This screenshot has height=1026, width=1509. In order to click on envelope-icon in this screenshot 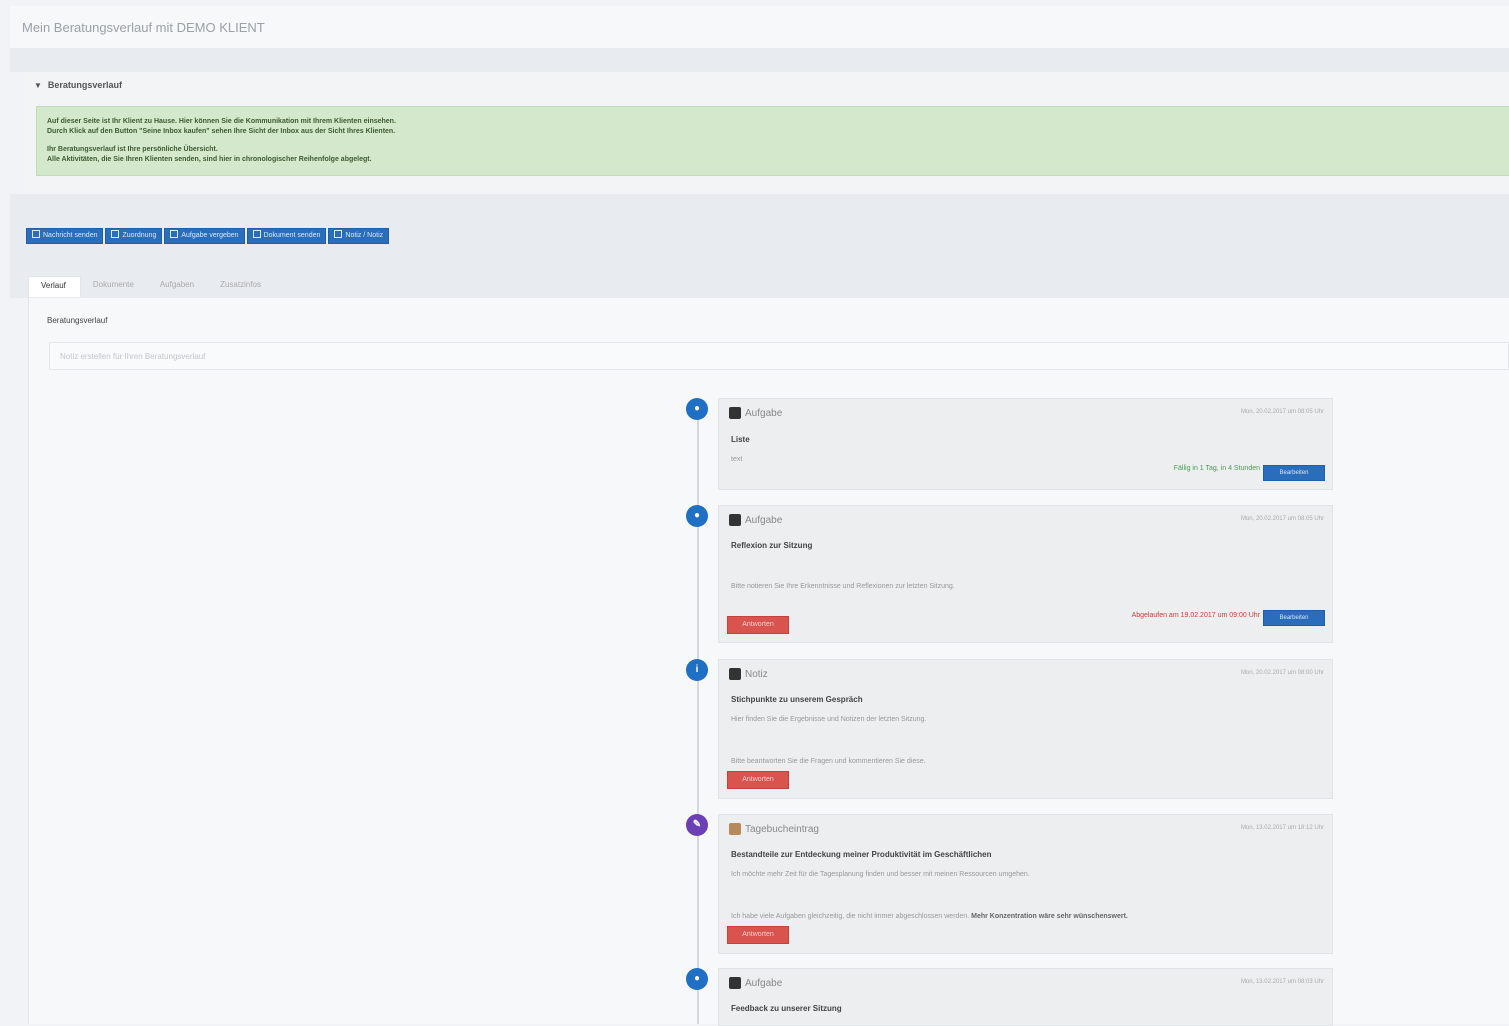, I will do `click(36, 234)`.